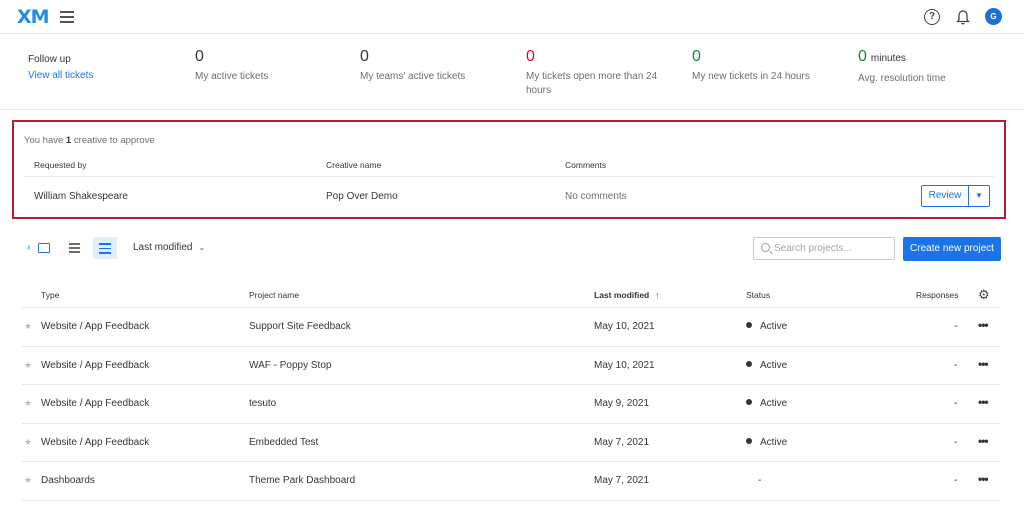 The width and height of the screenshot is (1024, 512). What do you see at coordinates (984, 295) in the screenshot?
I see `gear-icon: ⚙` at bounding box center [984, 295].